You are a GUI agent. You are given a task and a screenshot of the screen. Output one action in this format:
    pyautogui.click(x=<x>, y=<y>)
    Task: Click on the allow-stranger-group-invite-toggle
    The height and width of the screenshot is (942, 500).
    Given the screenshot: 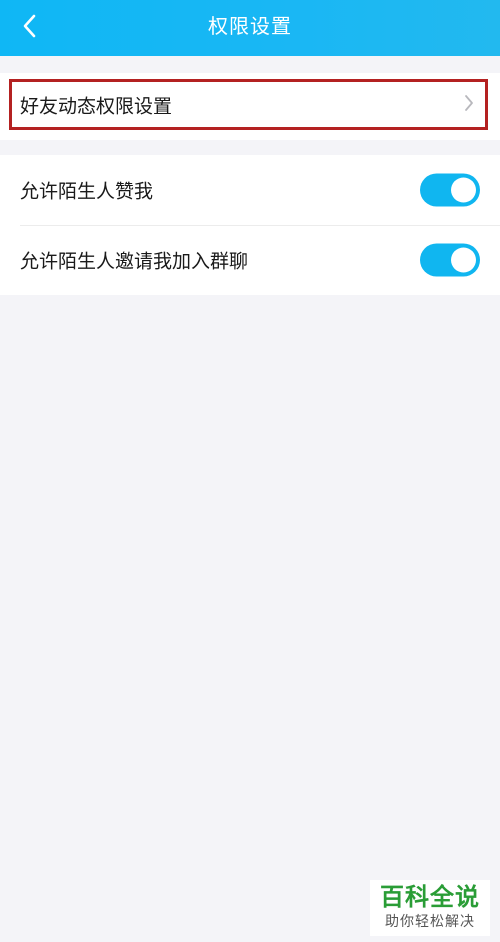 What is the action you would take?
    pyautogui.click(x=450, y=260)
    